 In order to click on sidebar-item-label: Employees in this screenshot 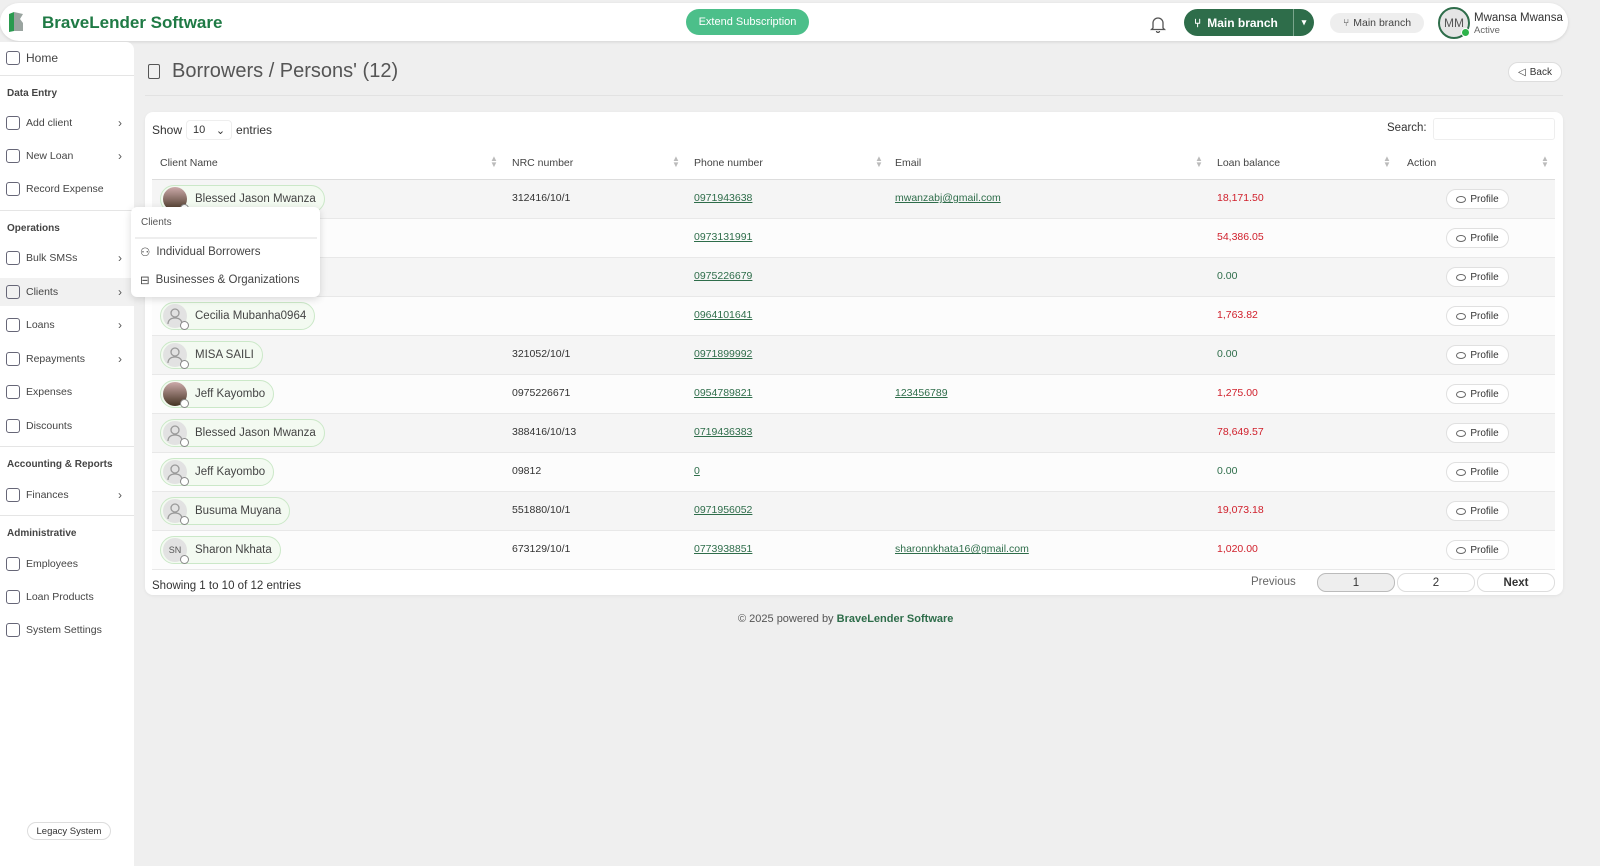, I will do `click(52, 564)`.